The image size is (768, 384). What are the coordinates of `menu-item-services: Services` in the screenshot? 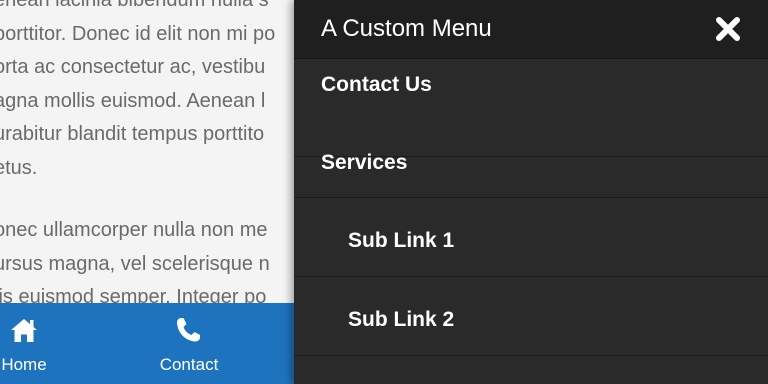 It's located at (531, 158).